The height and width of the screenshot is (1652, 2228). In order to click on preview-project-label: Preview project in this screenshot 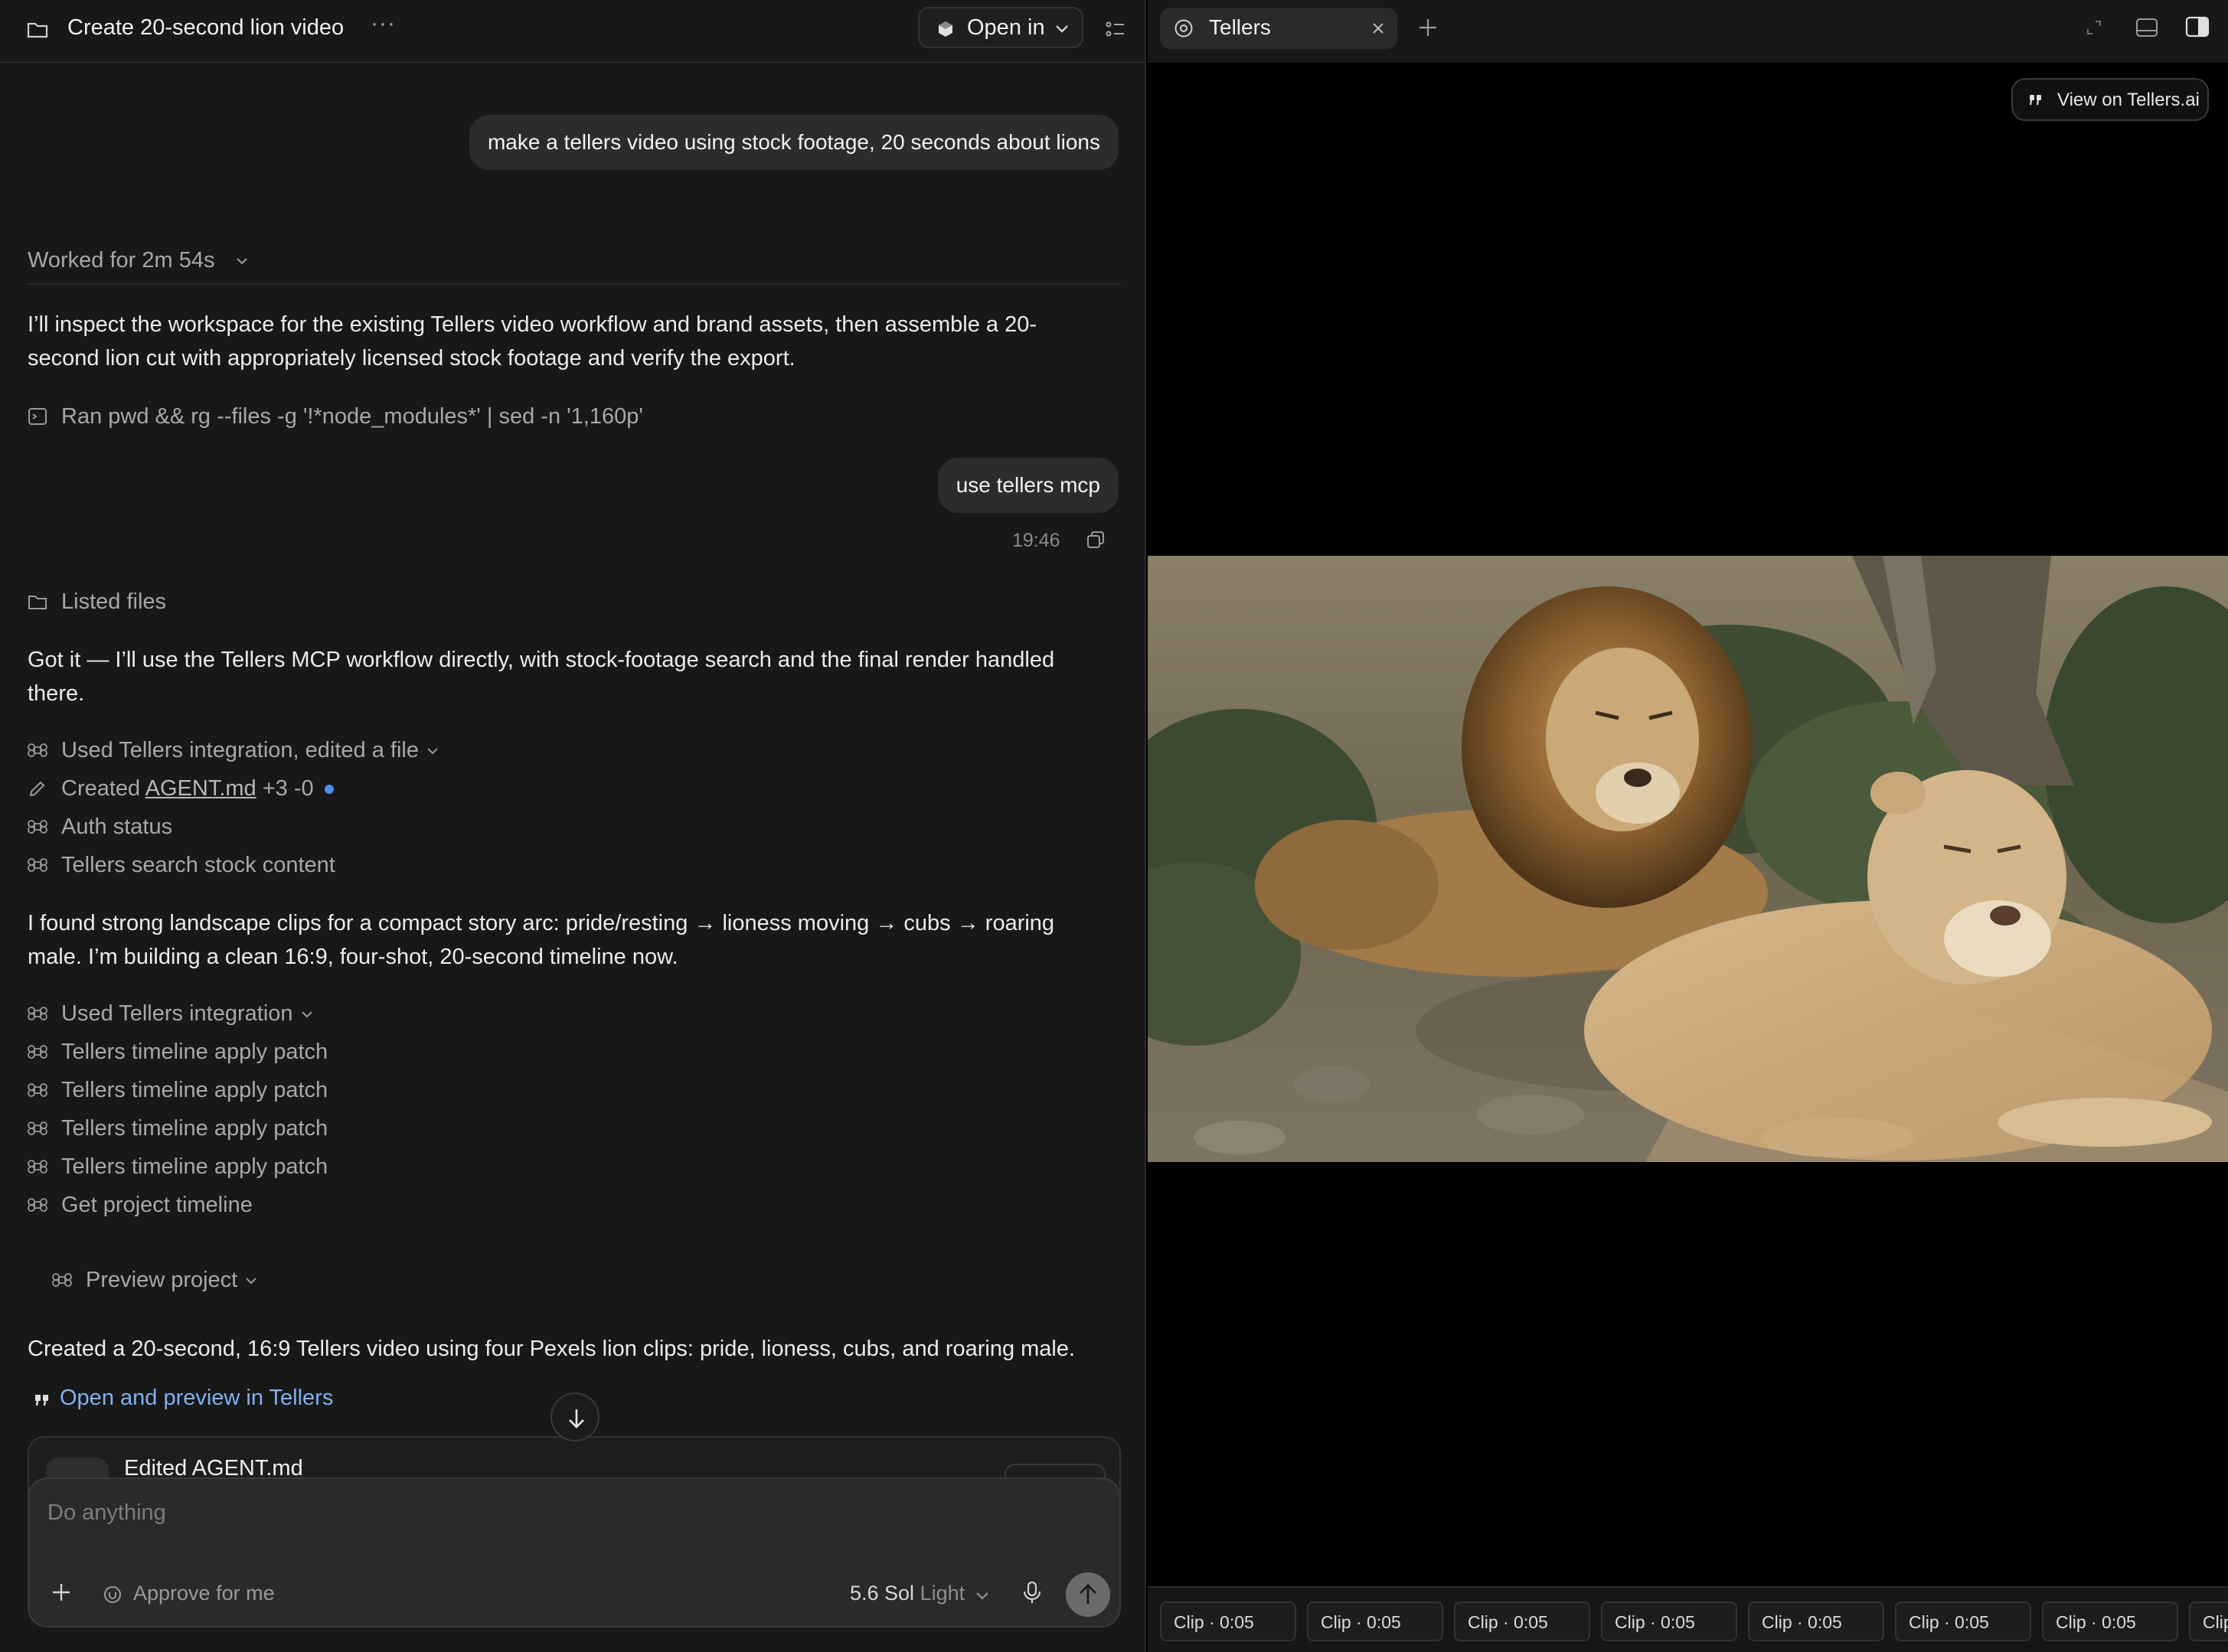, I will do `click(171, 1280)`.